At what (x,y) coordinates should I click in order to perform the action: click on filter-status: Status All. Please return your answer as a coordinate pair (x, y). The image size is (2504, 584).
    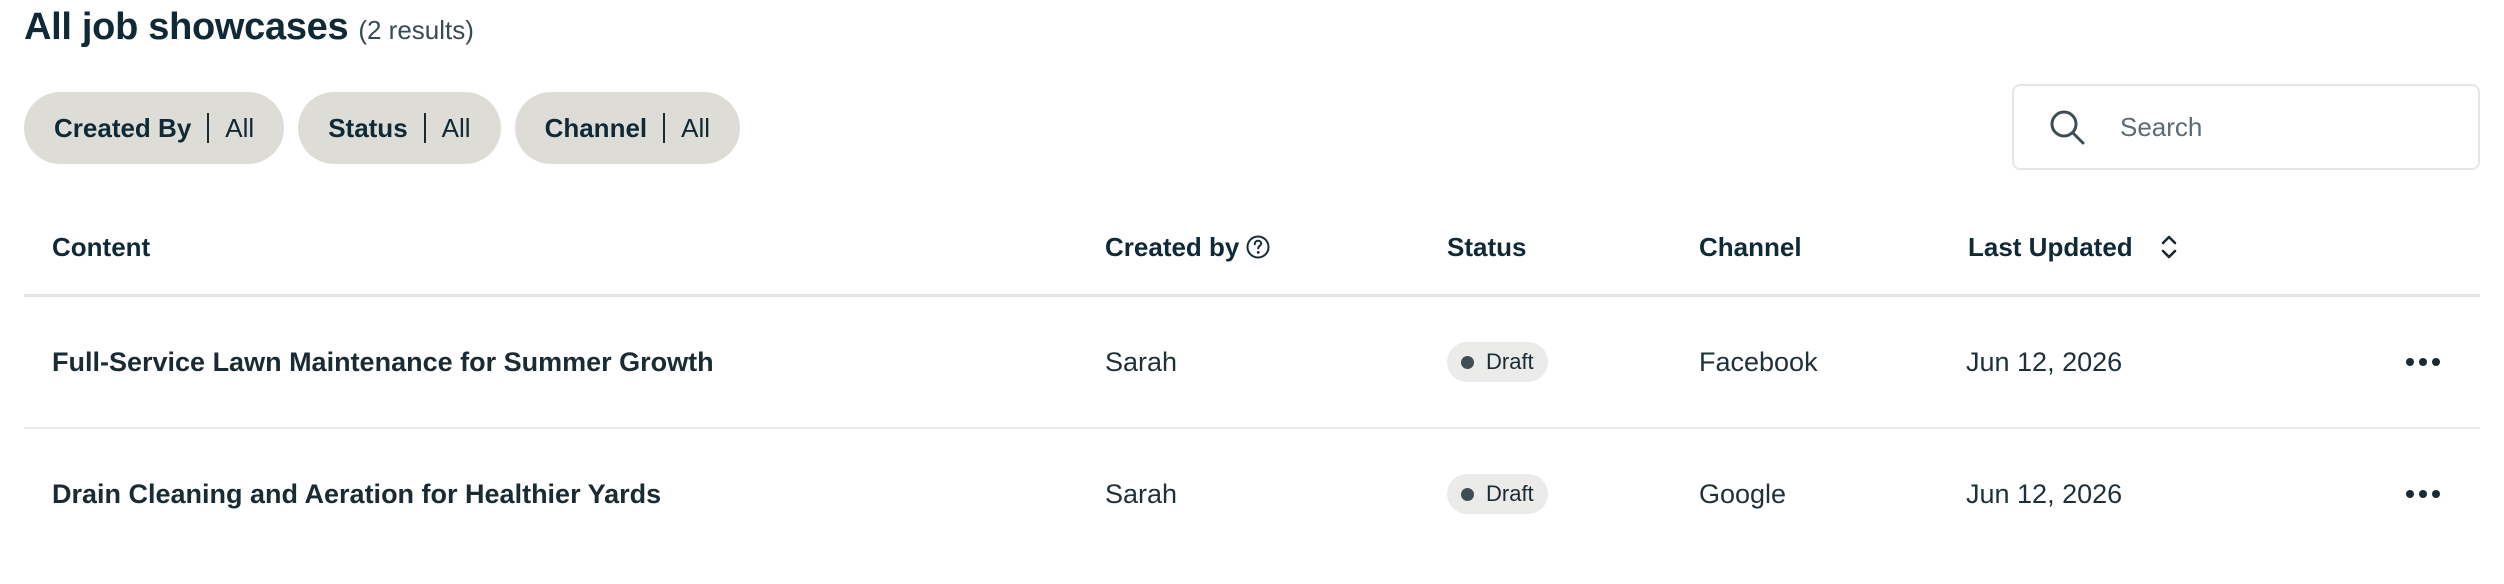
    Looking at the image, I should click on (399, 128).